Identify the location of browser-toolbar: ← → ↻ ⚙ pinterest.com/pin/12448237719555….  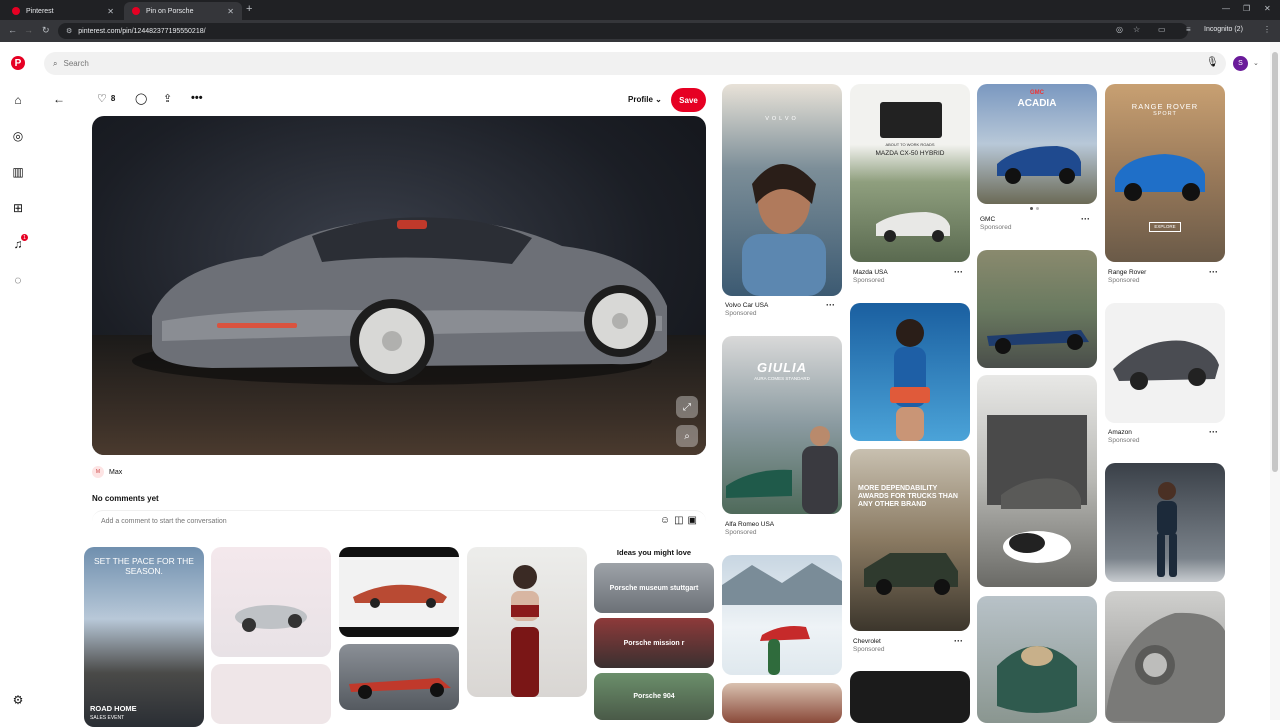
(640, 31).